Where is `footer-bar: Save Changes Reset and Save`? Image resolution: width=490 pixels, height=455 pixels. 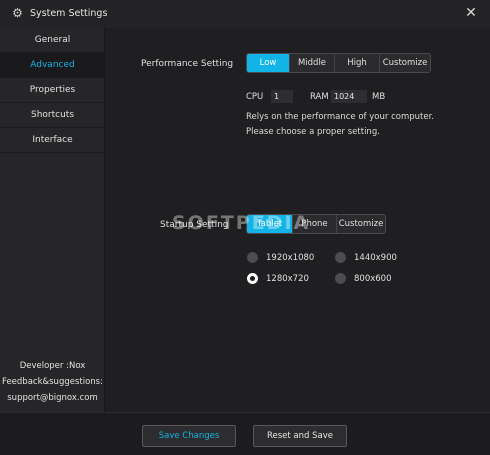
footer-bar: Save Changes Reset and Save is located at coordinates (245, 433).